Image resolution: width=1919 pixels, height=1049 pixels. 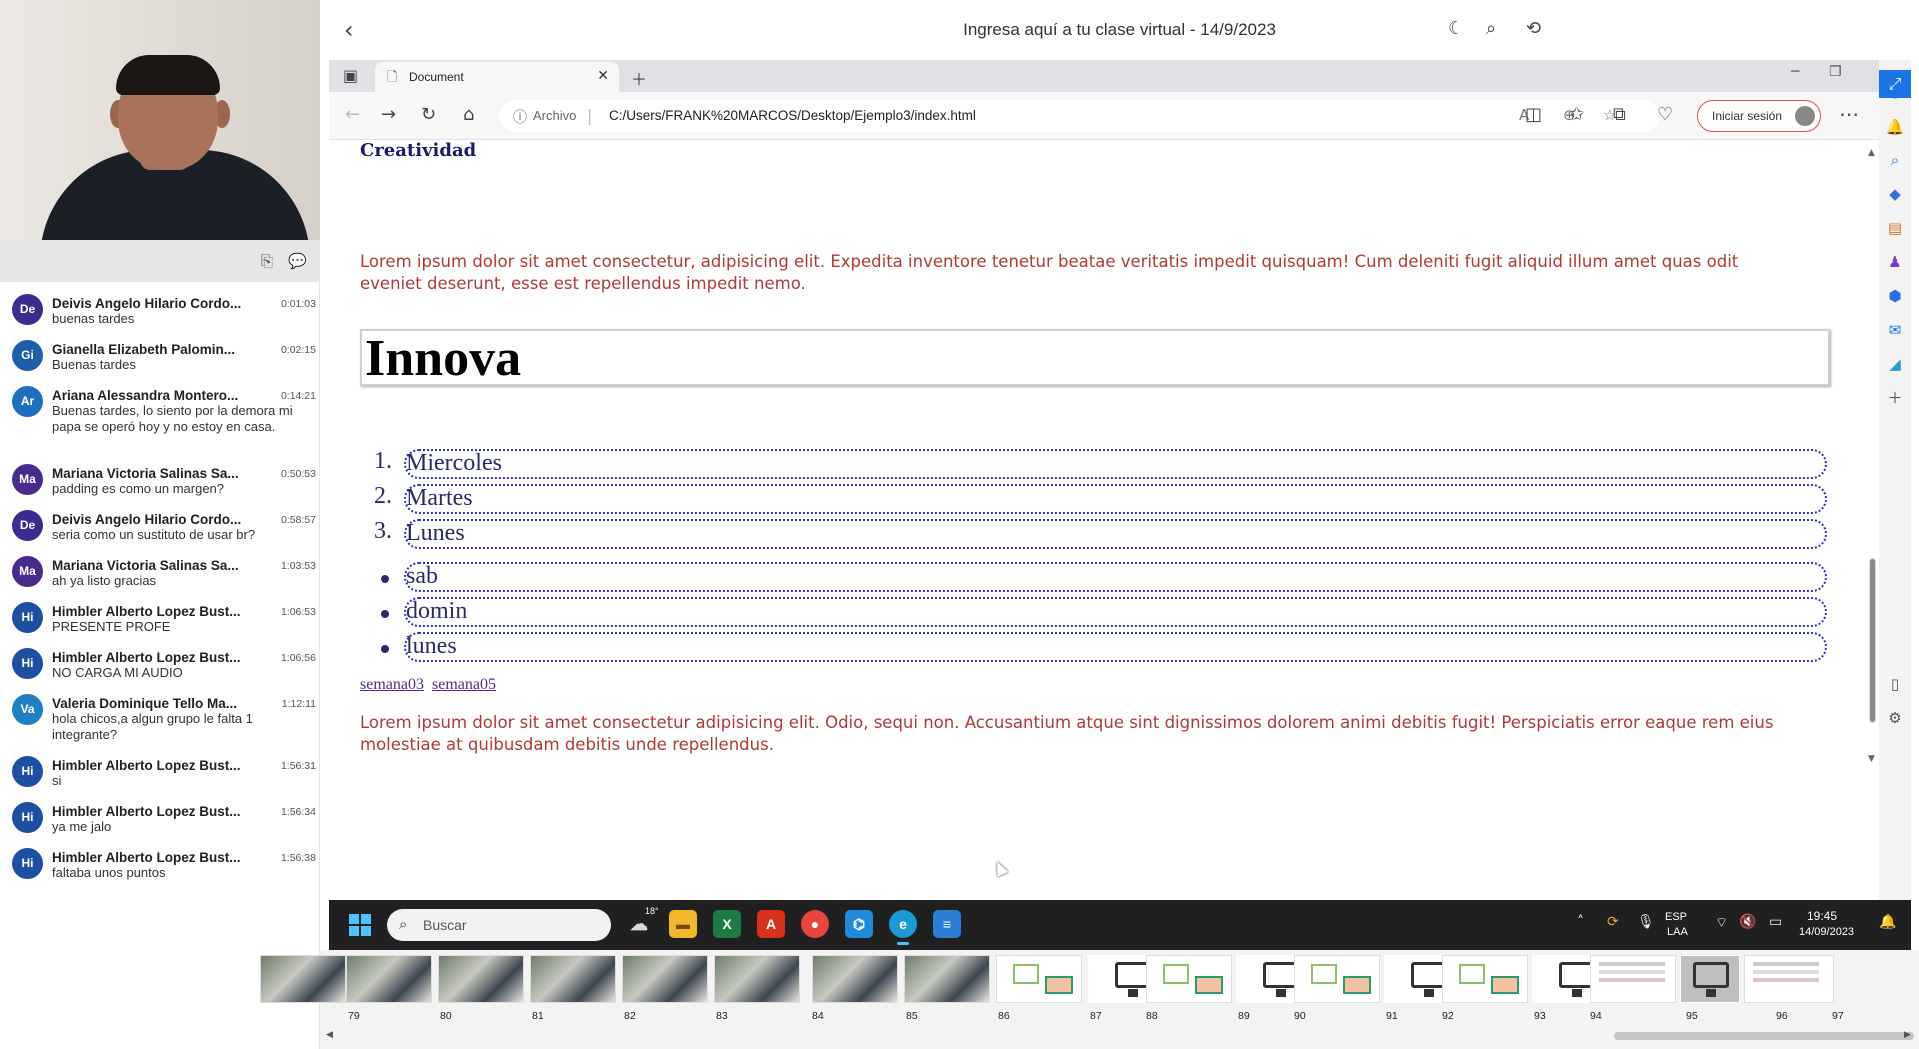 I want to click on ordered-item-label: Martes, so click(x=439, y=498).